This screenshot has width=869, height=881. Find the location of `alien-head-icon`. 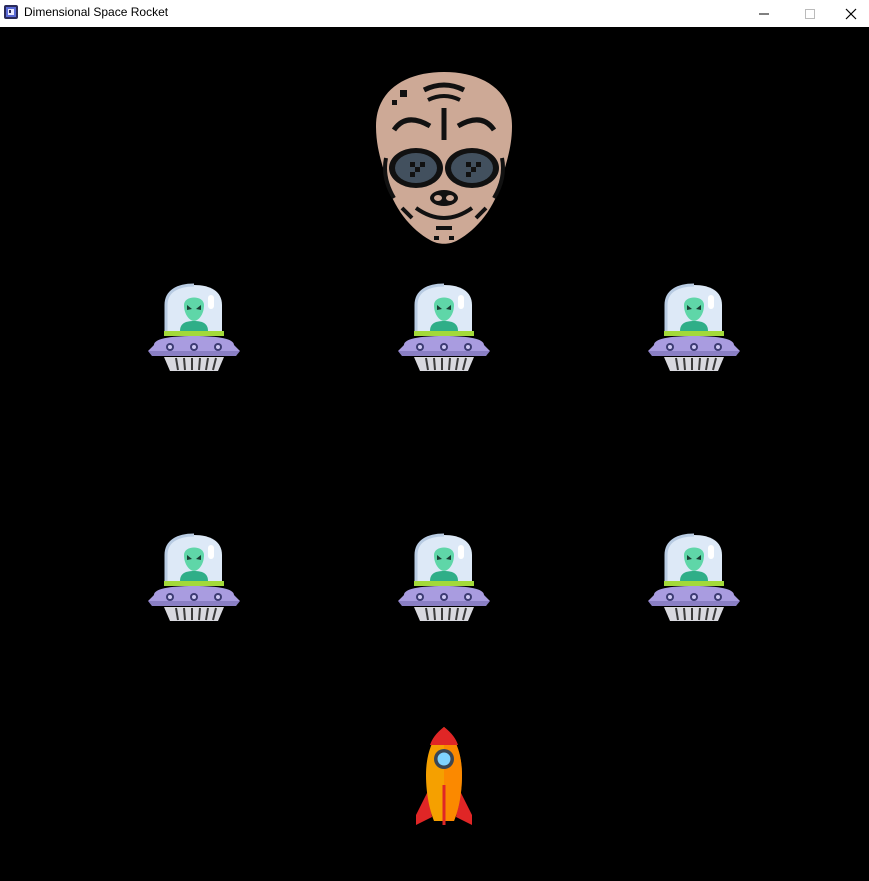

alien-head-icon is located at coordinates (444, 158).